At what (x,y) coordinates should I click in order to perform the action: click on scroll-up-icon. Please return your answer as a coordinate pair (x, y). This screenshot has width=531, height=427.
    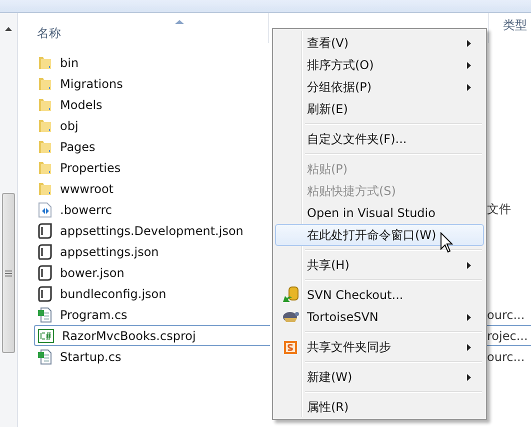
    Looking at the image, I should click on (8, 29).